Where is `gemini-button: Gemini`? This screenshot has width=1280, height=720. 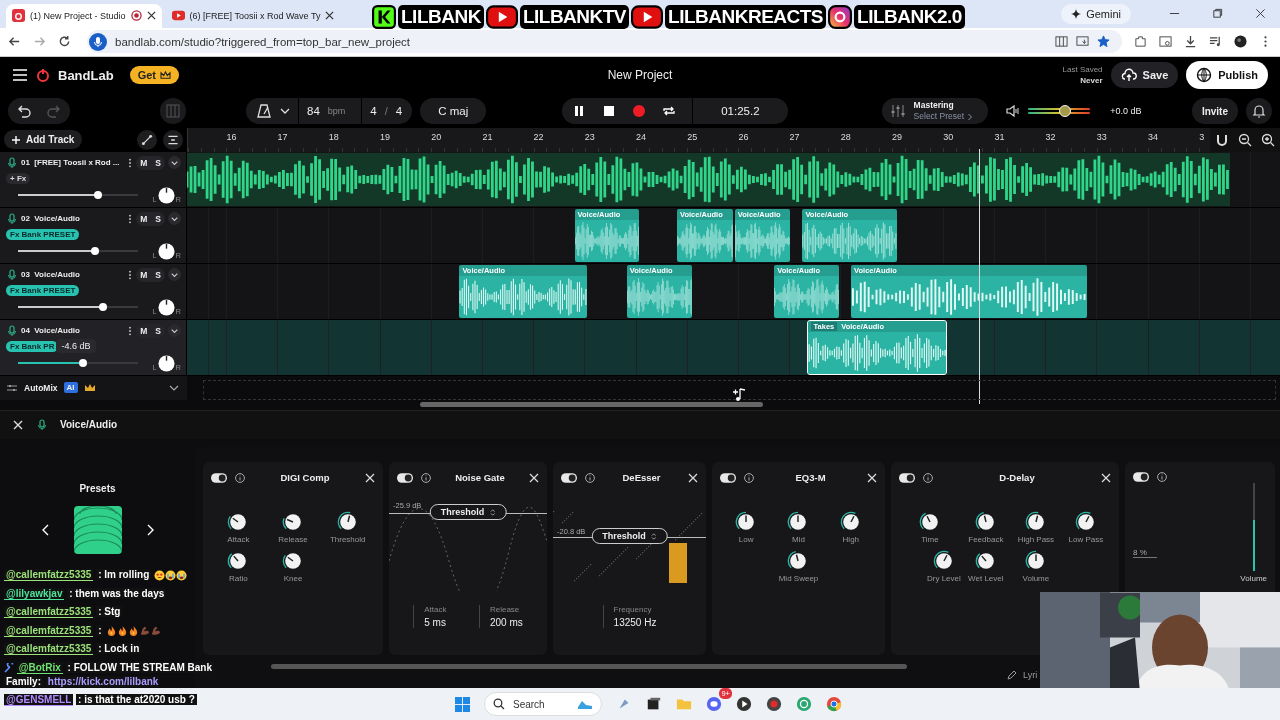 gemini-button: Gemini is located at coordinates (1096, 13).